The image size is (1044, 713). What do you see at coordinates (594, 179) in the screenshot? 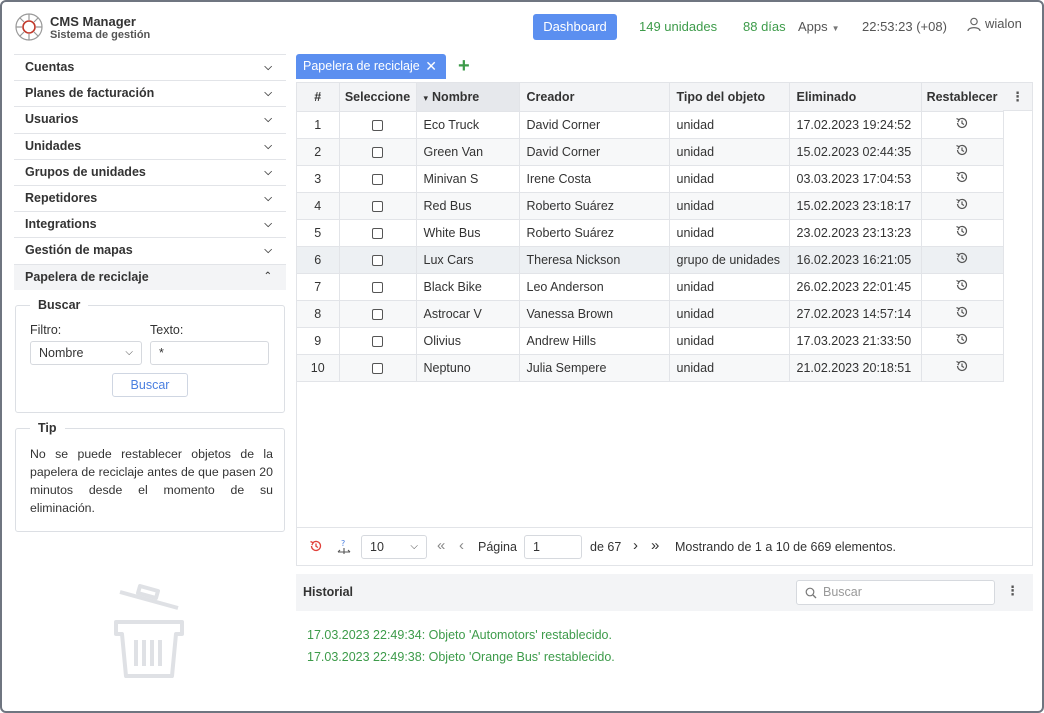
I see `row-creator: Irene Costa` at bounding box center [594, 179].